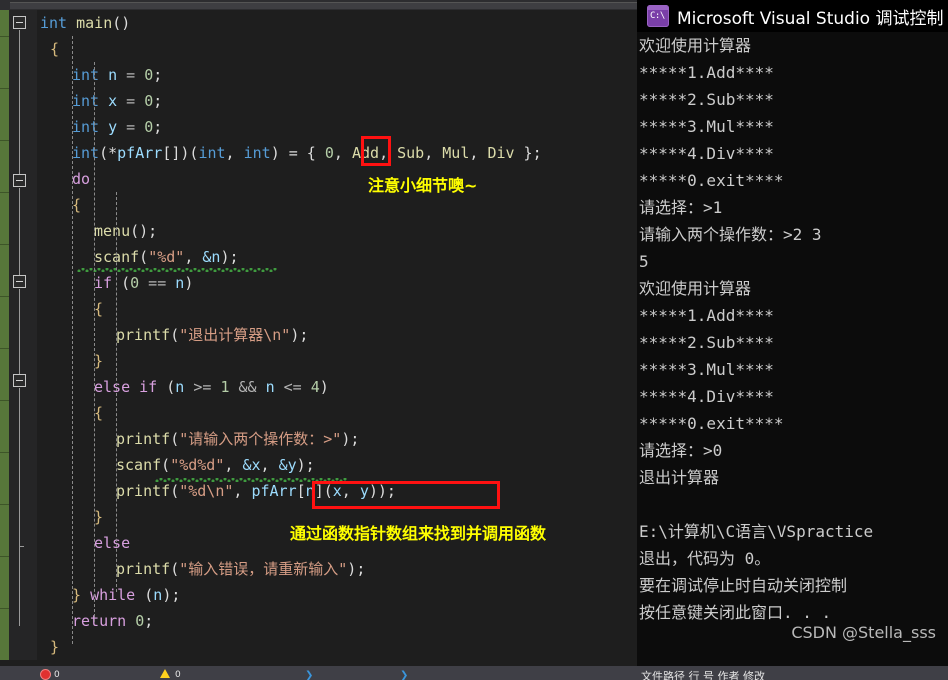 The height and width of the screenshot is (680, 948). I want to click on code-line: do, so click(338, 179).